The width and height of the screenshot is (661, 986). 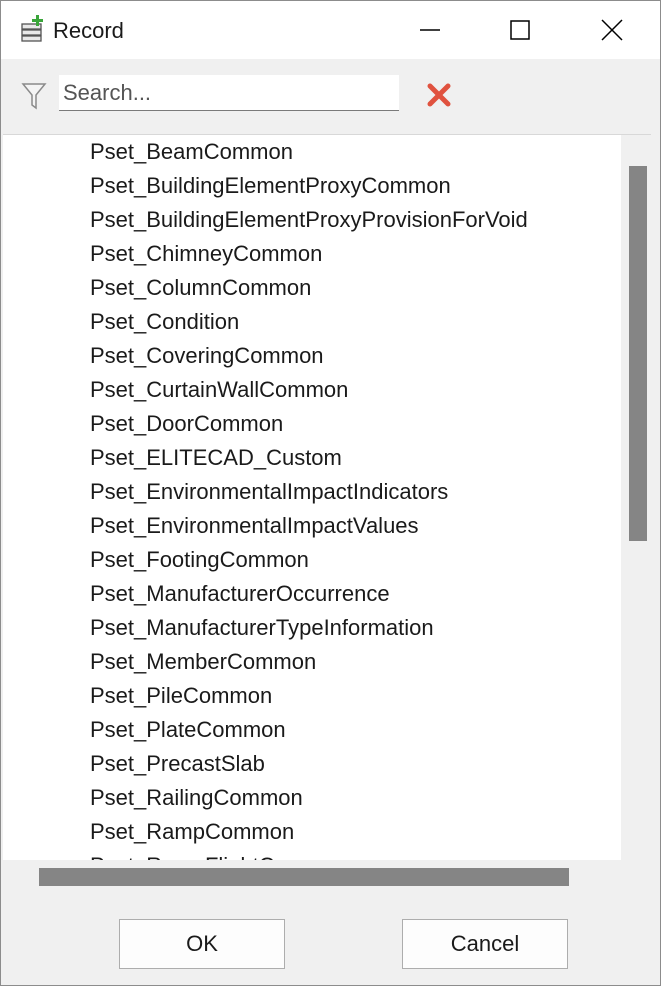 I want to click on clear-search-icon, so click(x=439, y=95).